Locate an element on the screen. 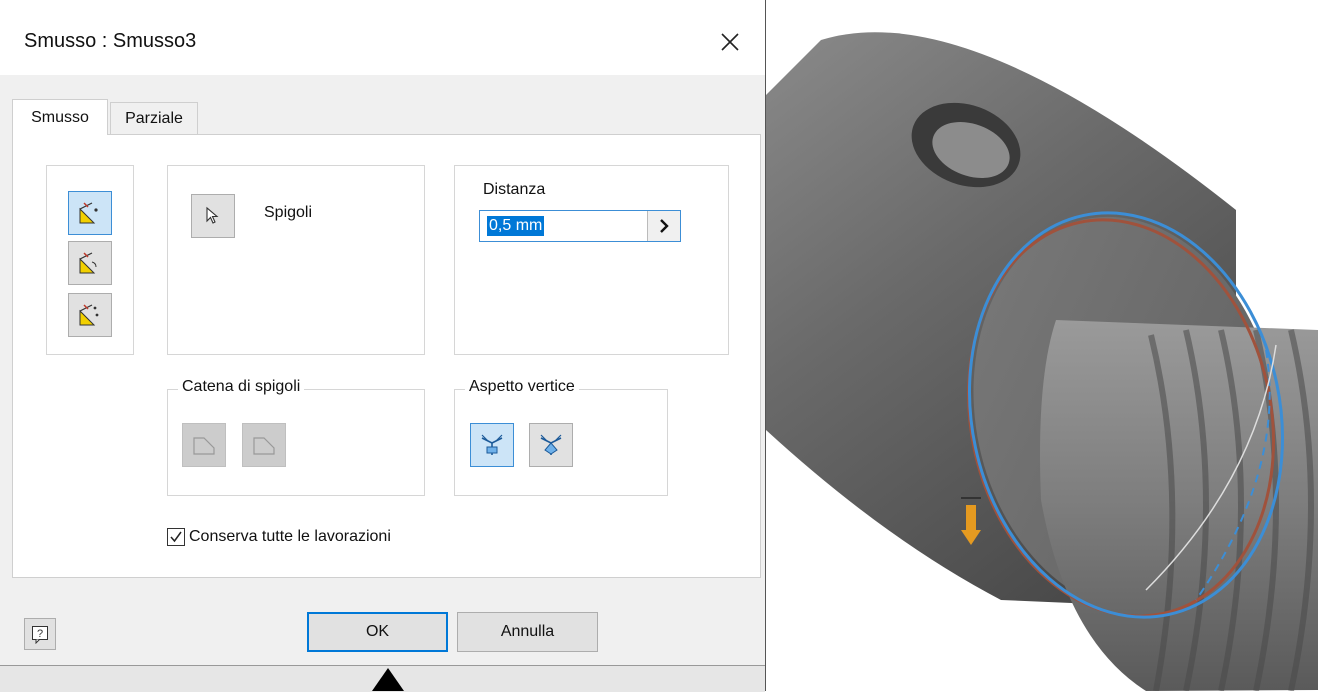 This screenshot has width=1318, height=692. edge-chain-single-icon is located at coordinates (264, 446).